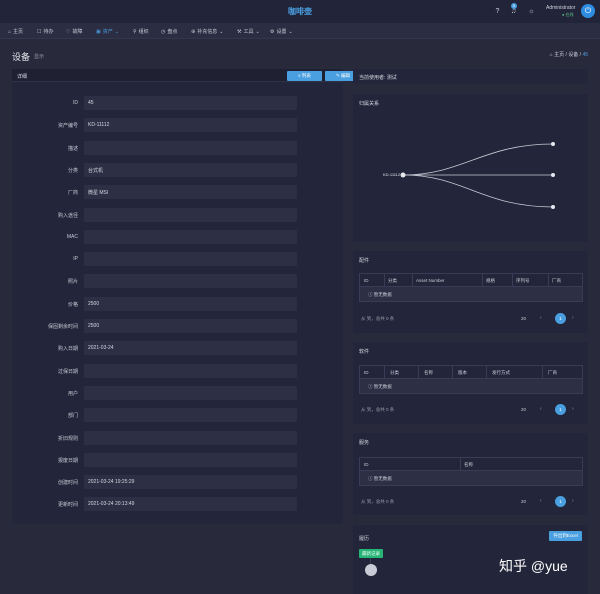 The width and height of the screenshot is (600, 594). I want to click on field-label: 价格, so click(72, 304).